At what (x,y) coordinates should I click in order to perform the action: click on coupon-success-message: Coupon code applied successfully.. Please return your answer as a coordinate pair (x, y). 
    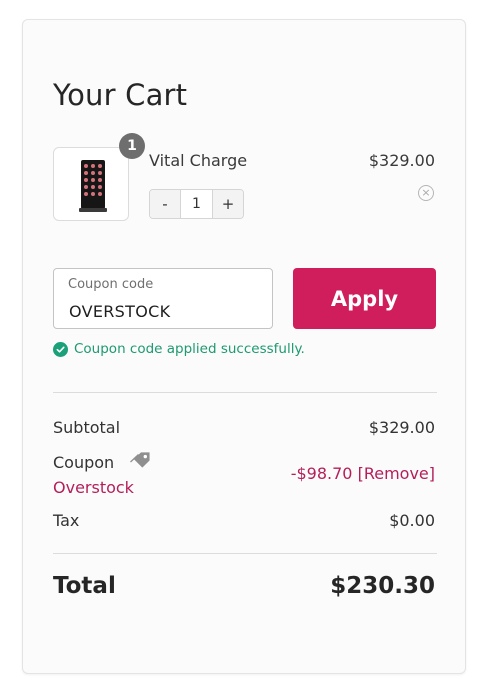
    Looking at the image, I should click on (179, 349).